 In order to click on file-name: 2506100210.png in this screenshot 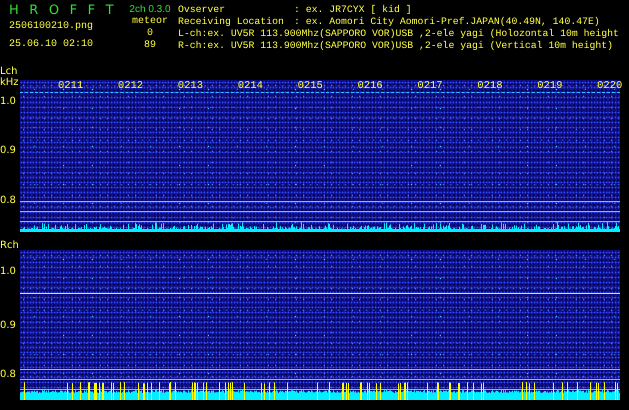, I will do `click(51, 27)`.